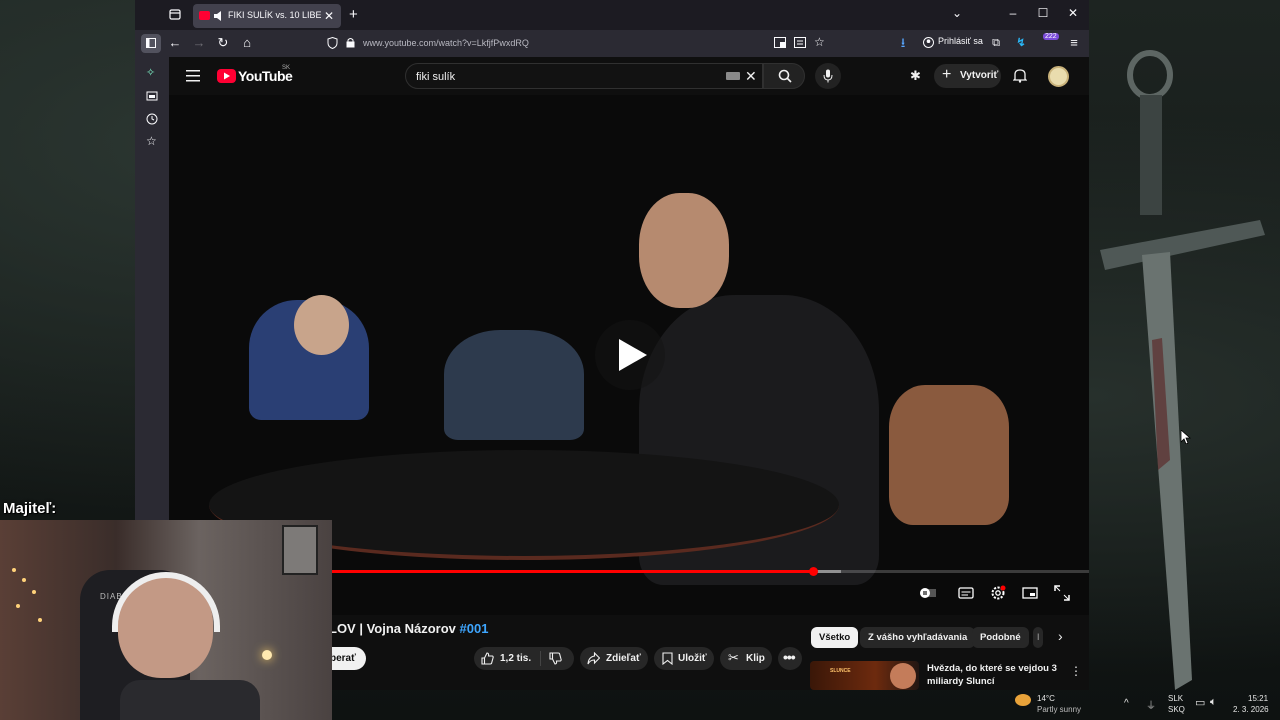 The height and width of the screenshot is (720, 1280). What do you see at coordinates (152, 119) in the screenshot?
I see `history-icon` at bounding box center [152, 119].